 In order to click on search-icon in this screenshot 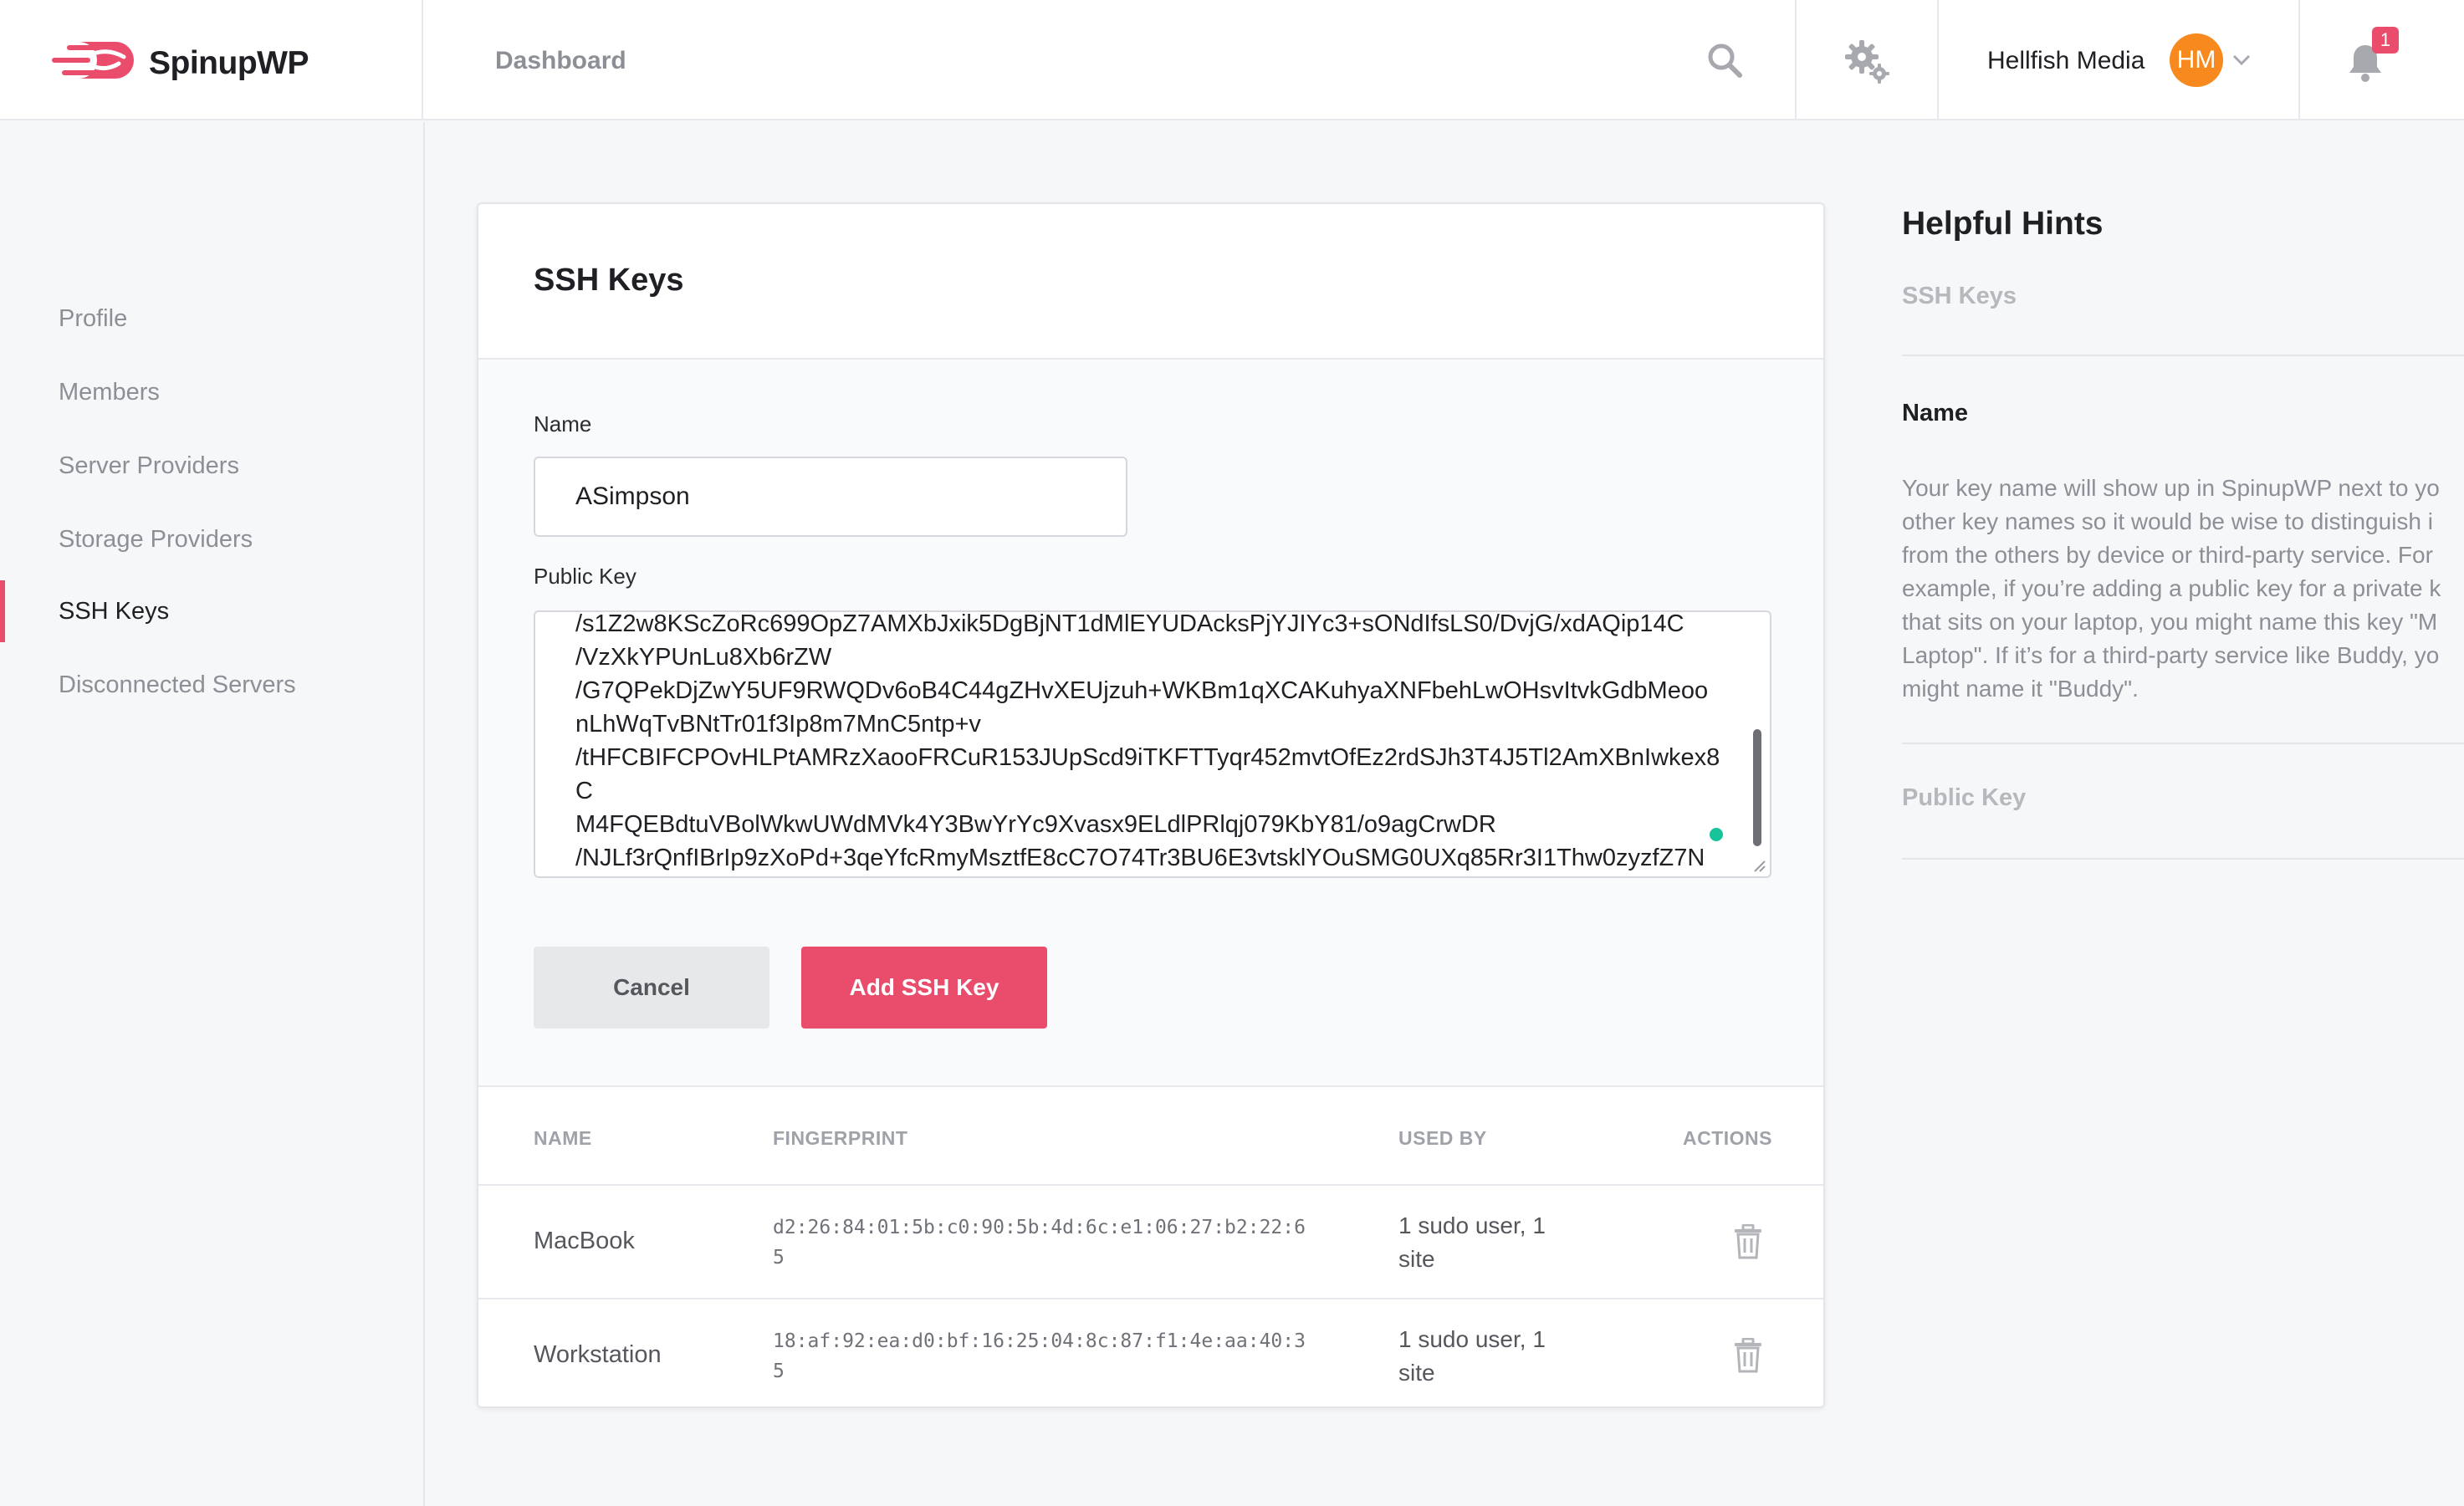, I will do `click(1725, 60)`.